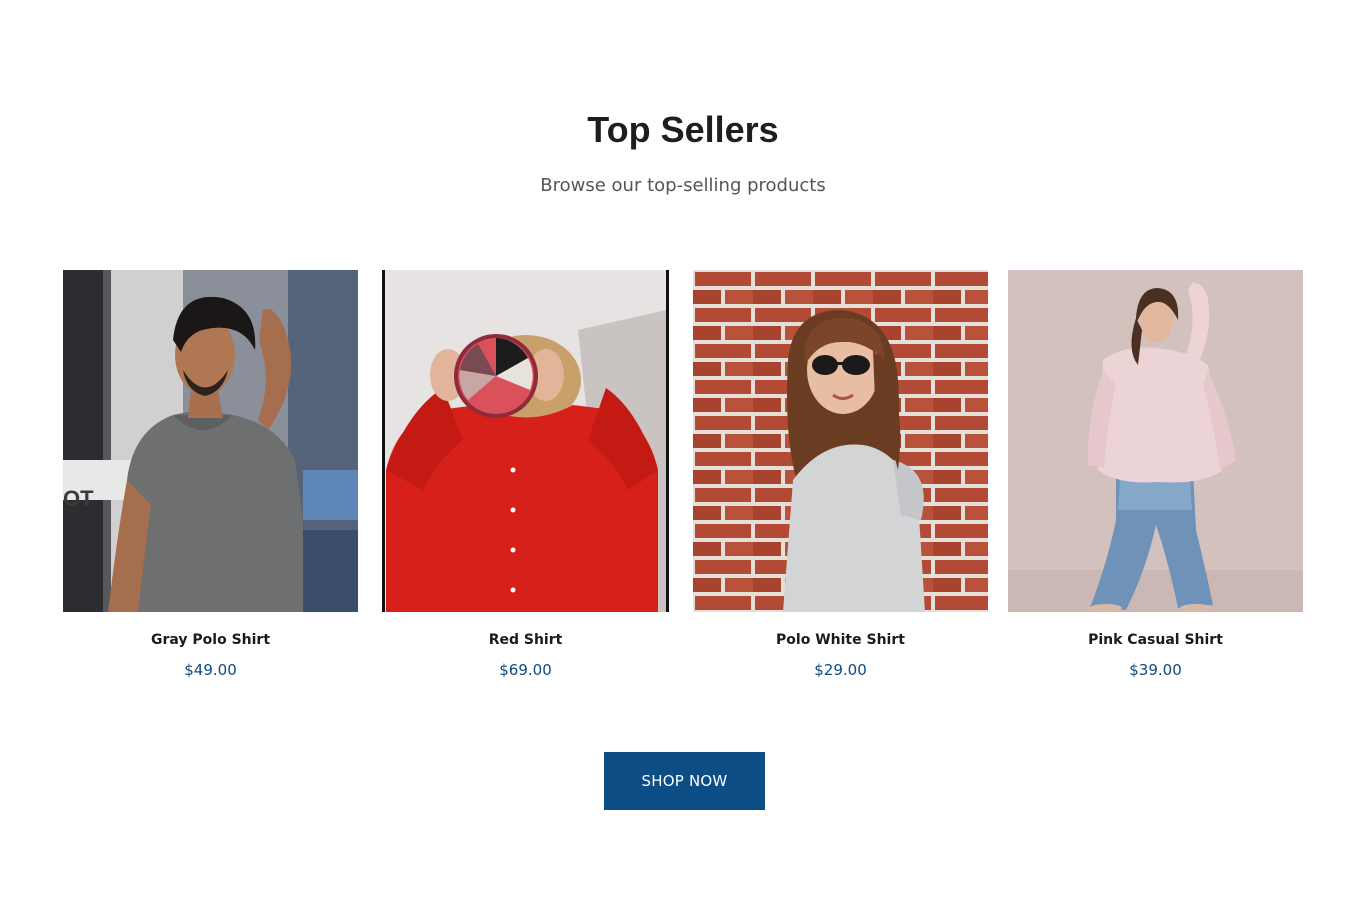 Image resolution: width=1366 pixels, height=920 pixels. I want to click on product-card-red-shirt: Red Shirt $69.00, so click(525, 474).